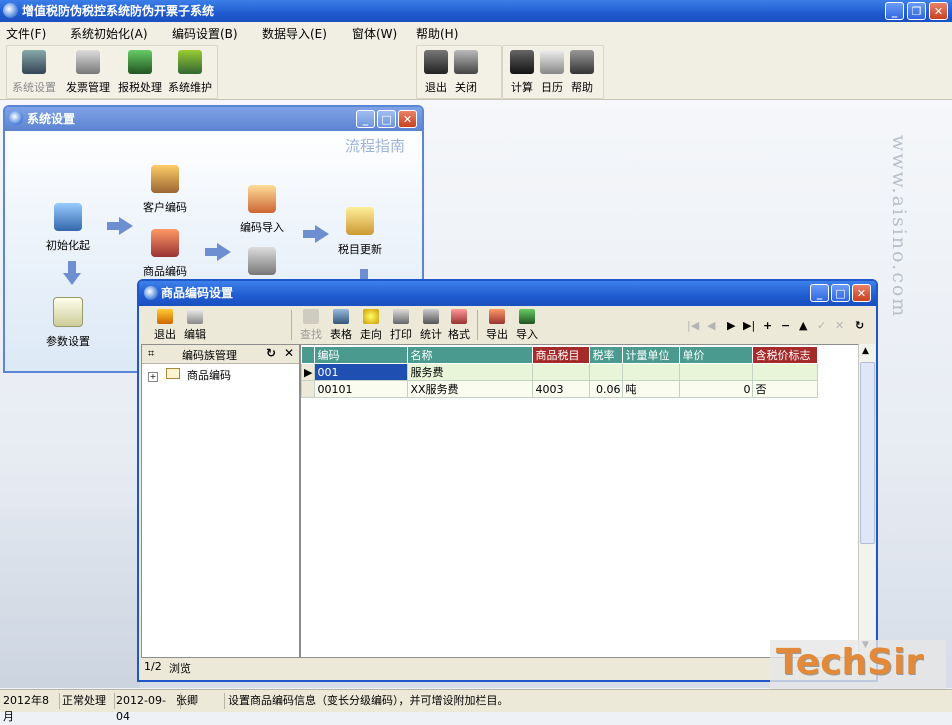 Image resolution: width=952 pixels, height=725 pixels. Describe the element at coordinates (749, 325) in the screenshot. I see `nav-last-icon: ▶|` at that location.